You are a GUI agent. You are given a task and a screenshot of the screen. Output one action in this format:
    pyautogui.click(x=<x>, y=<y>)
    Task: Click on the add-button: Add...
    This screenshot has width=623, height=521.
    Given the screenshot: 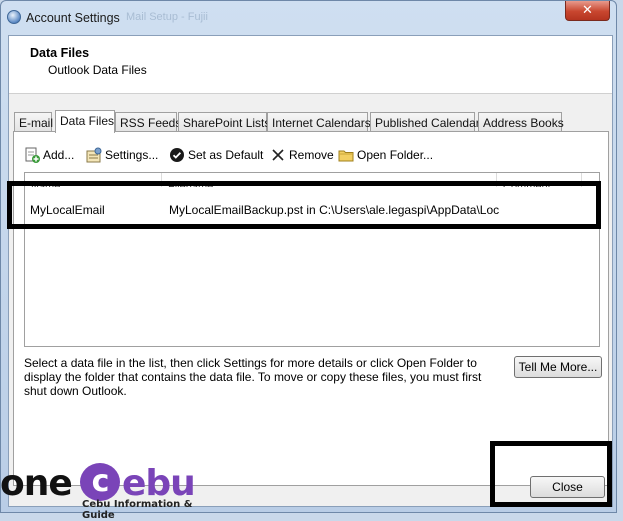 What is the action you would take?
    pyautogui.click(x=49, y=155)
    